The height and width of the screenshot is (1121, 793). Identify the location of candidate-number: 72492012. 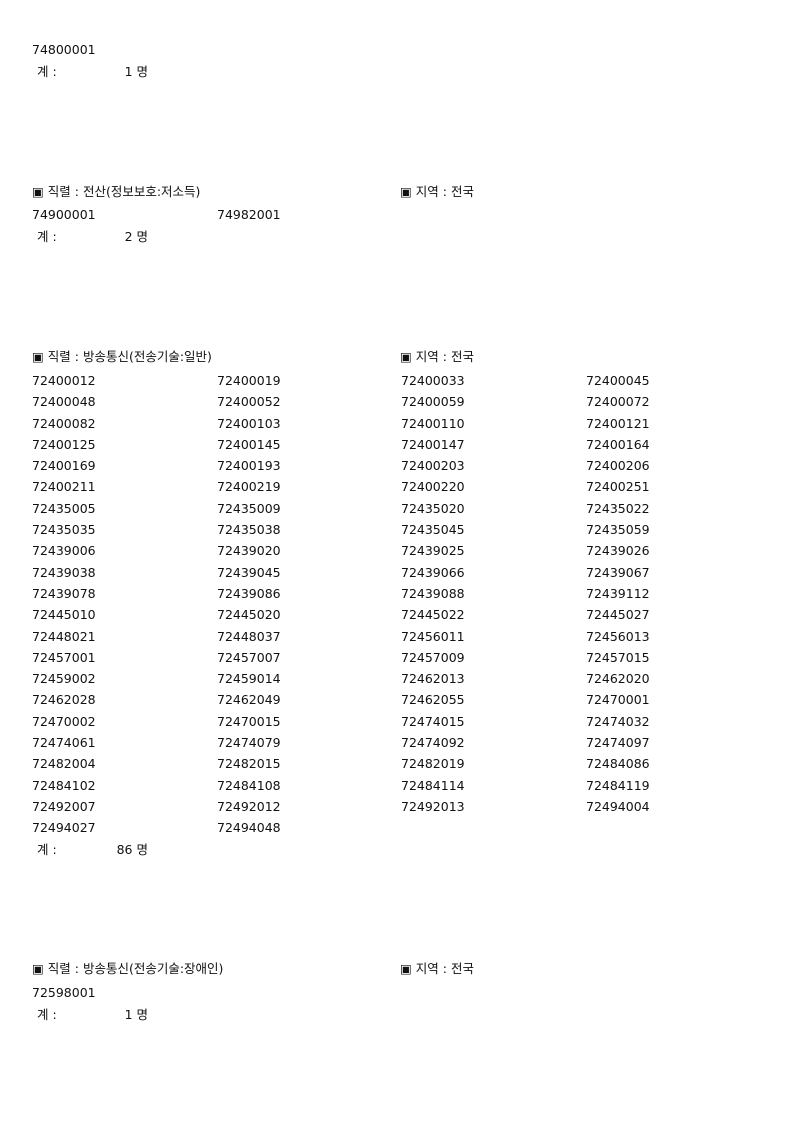
(249, 806).